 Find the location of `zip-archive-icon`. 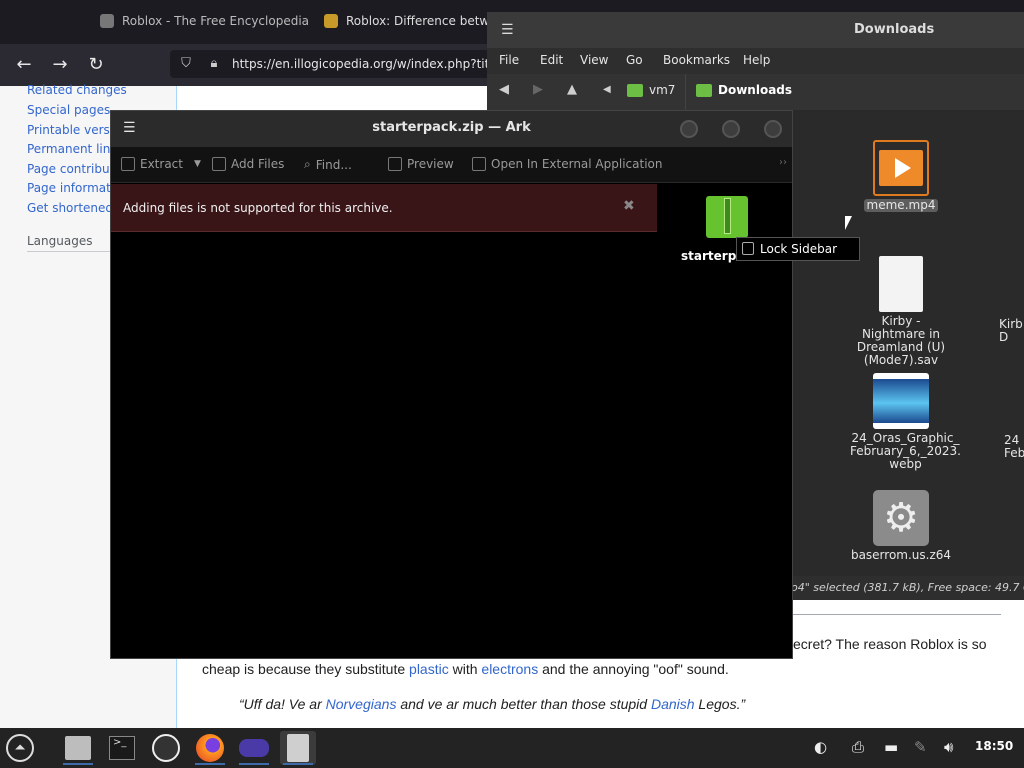

zip-archive-icon is located at coordinates (727, 217).